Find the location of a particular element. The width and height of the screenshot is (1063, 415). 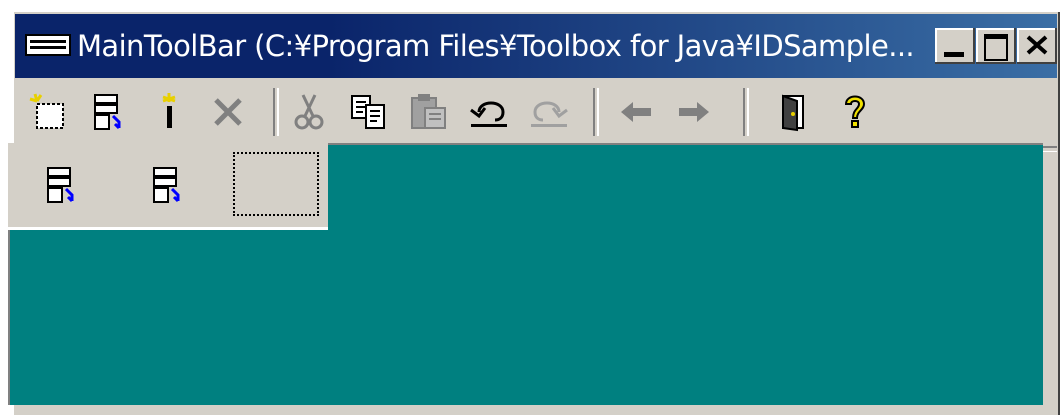

wand-icon is located at coordinates (169, 110).